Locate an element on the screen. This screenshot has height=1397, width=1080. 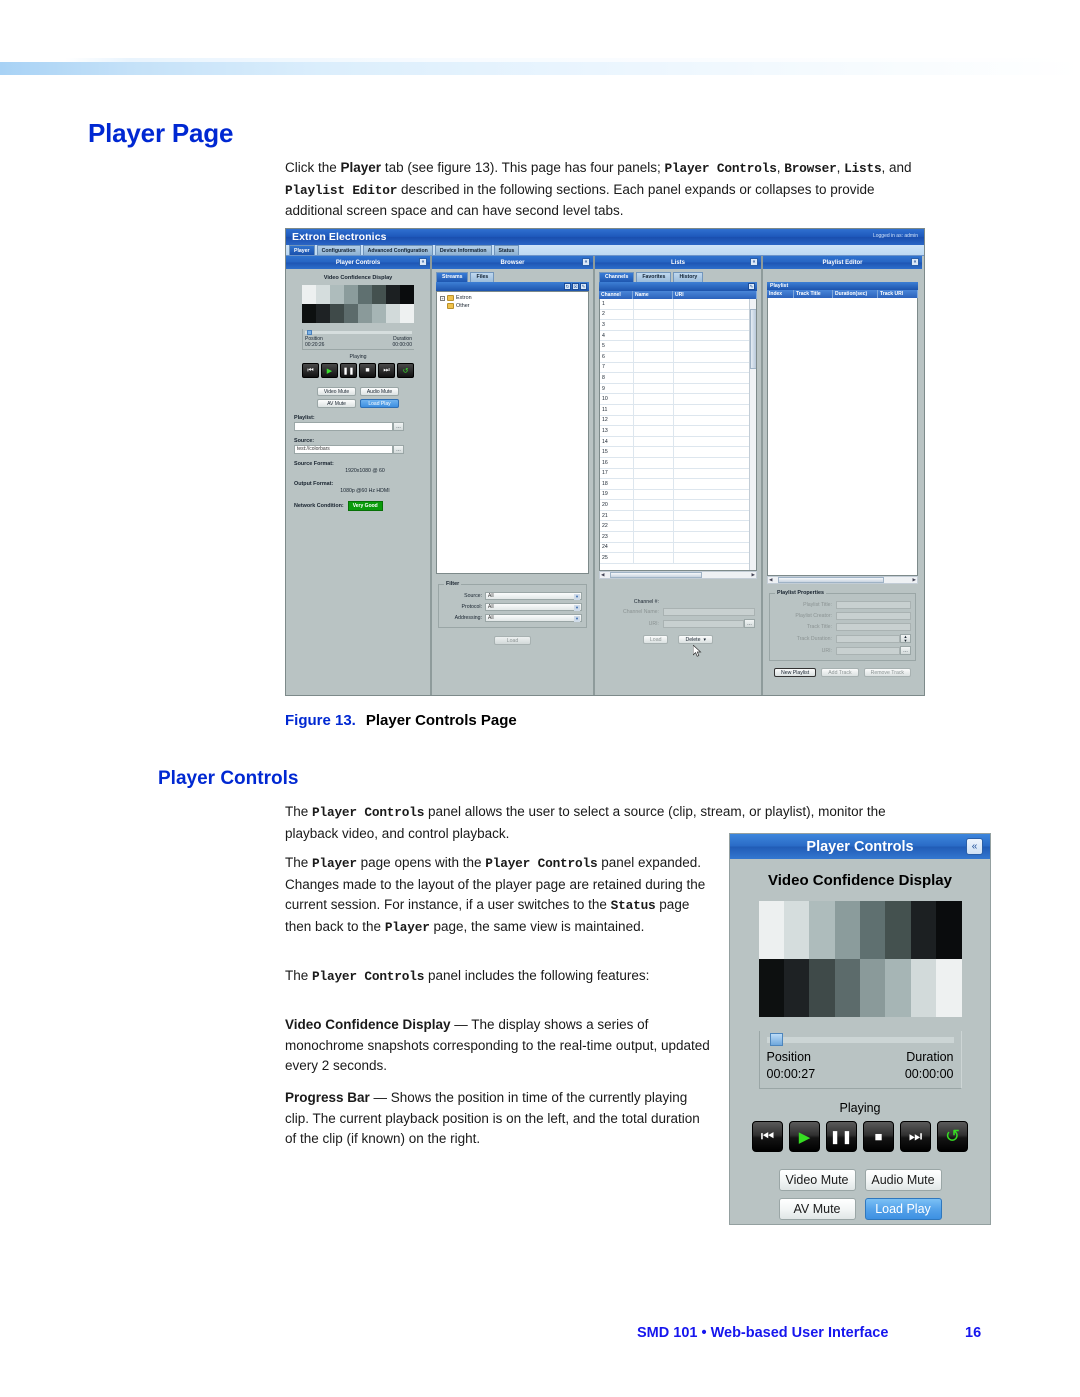
subtab-favorites: Favorites is located at coordinates (654, 277).